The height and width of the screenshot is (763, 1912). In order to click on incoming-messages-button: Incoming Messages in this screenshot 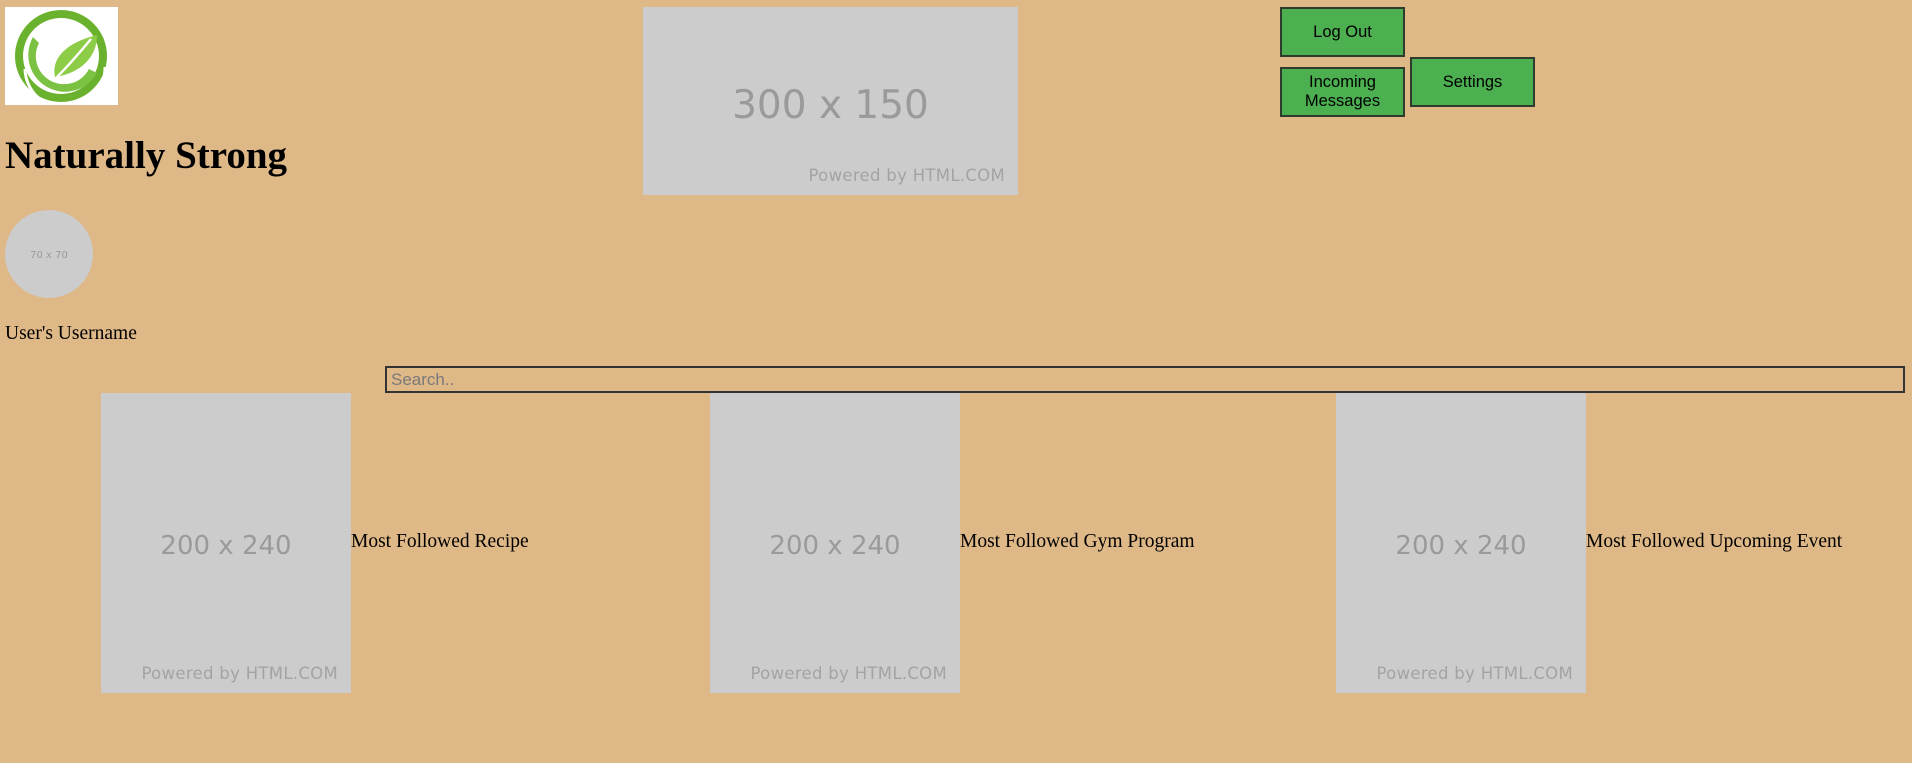, I will do `click(1342, 92)`.